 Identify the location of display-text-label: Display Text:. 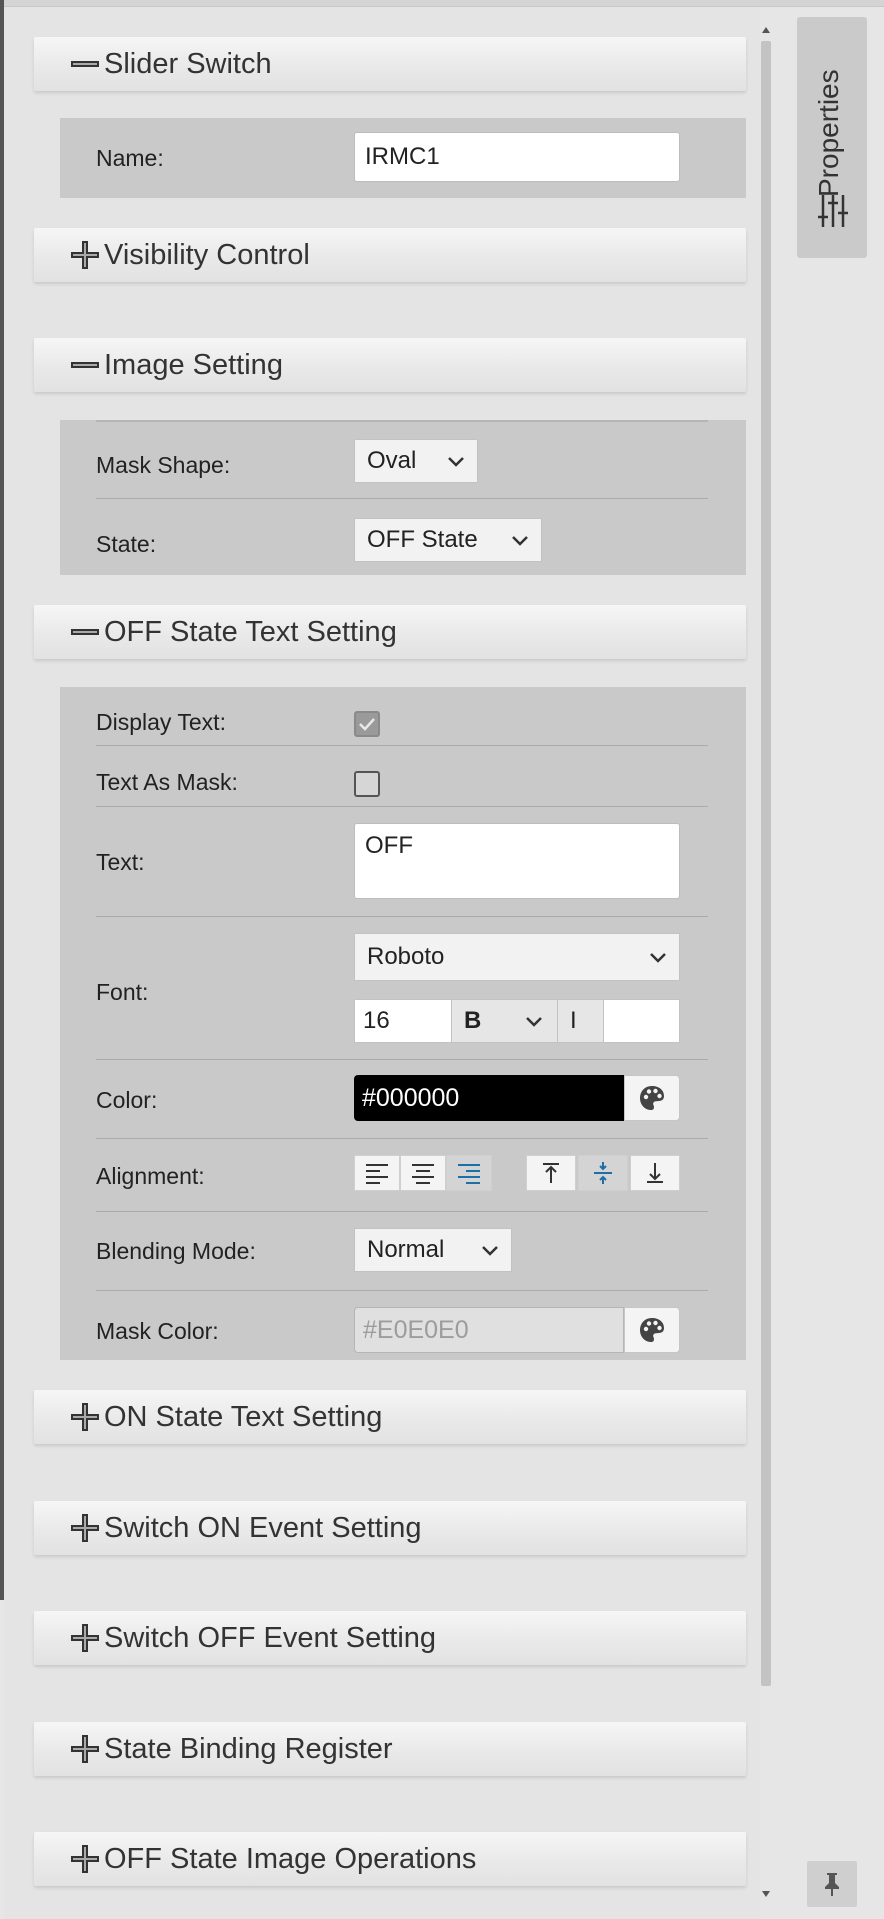
(161, 722).